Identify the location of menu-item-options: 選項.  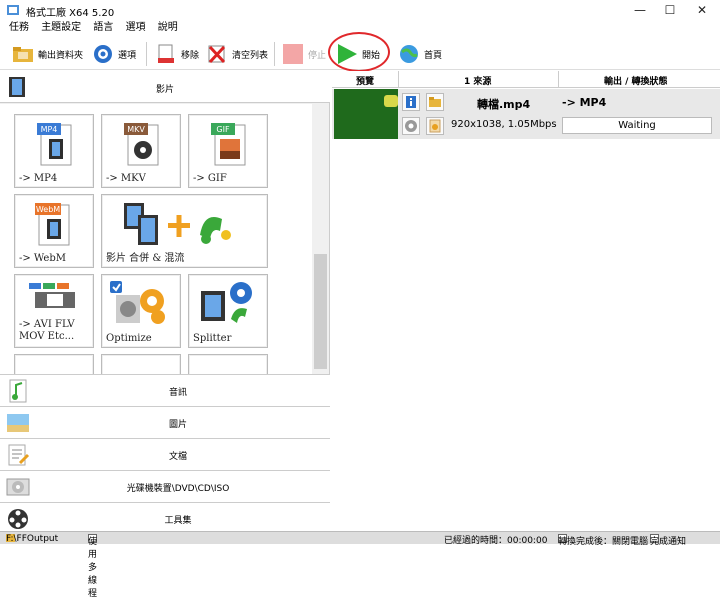
(136, 28).